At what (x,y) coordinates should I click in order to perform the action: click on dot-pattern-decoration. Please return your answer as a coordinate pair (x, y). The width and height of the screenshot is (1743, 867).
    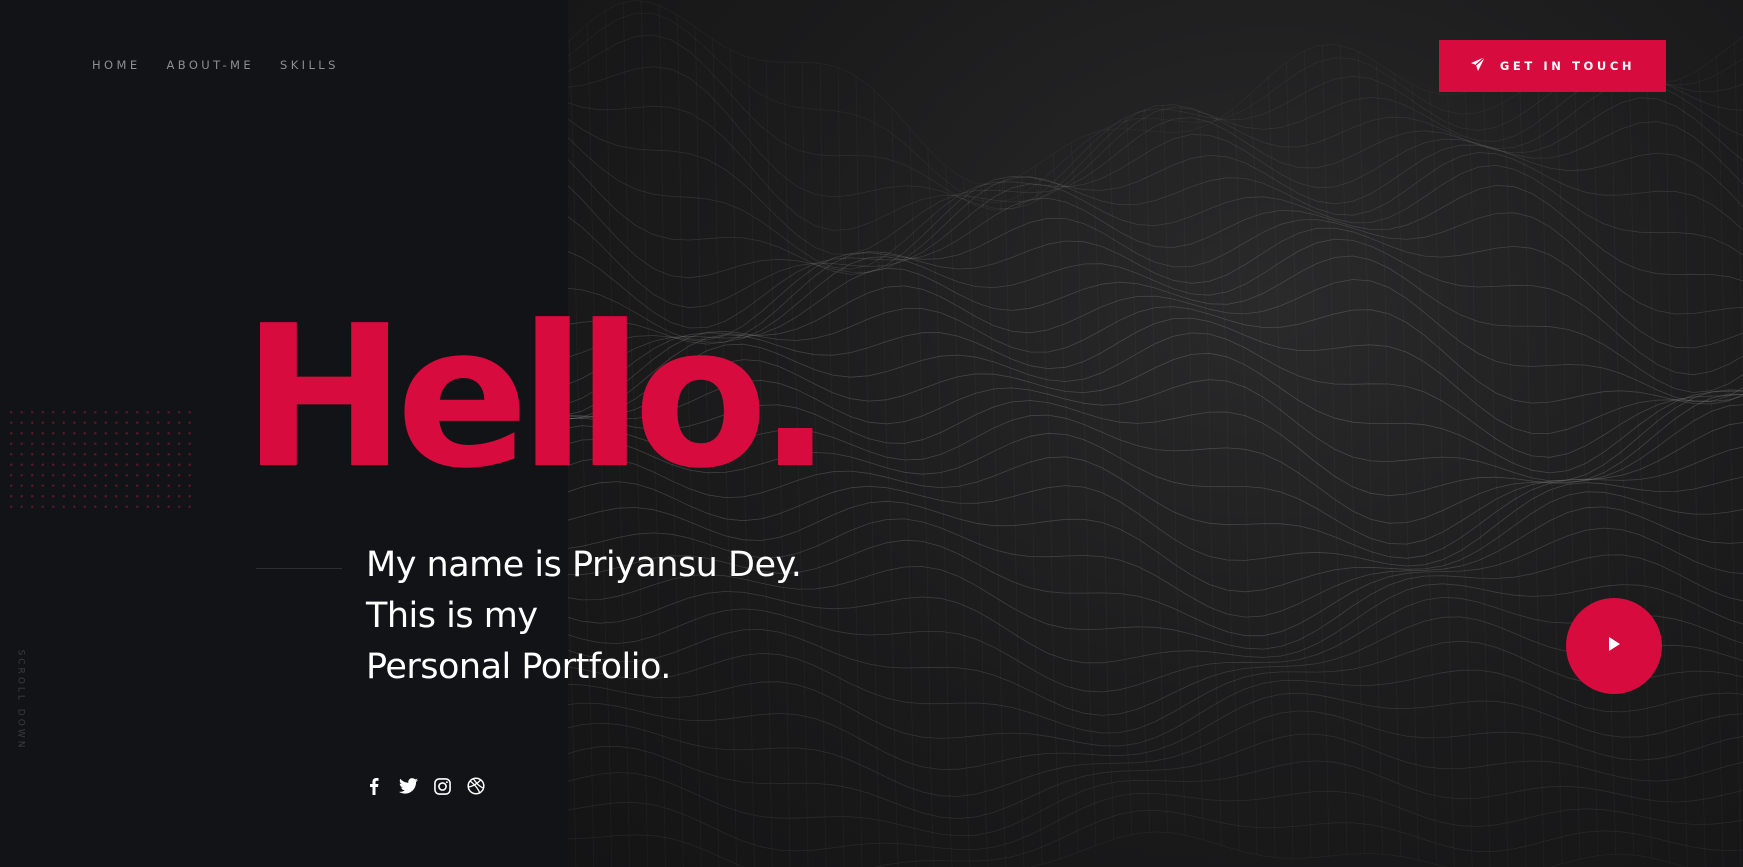
    Looking at the image, I should click on (101, 459).